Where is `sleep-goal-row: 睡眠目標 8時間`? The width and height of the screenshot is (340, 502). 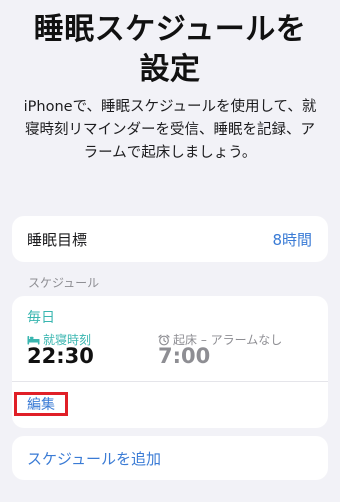 sleep-goal-row: 睡眠目標 8時間 is located at coordinates (170, 239).